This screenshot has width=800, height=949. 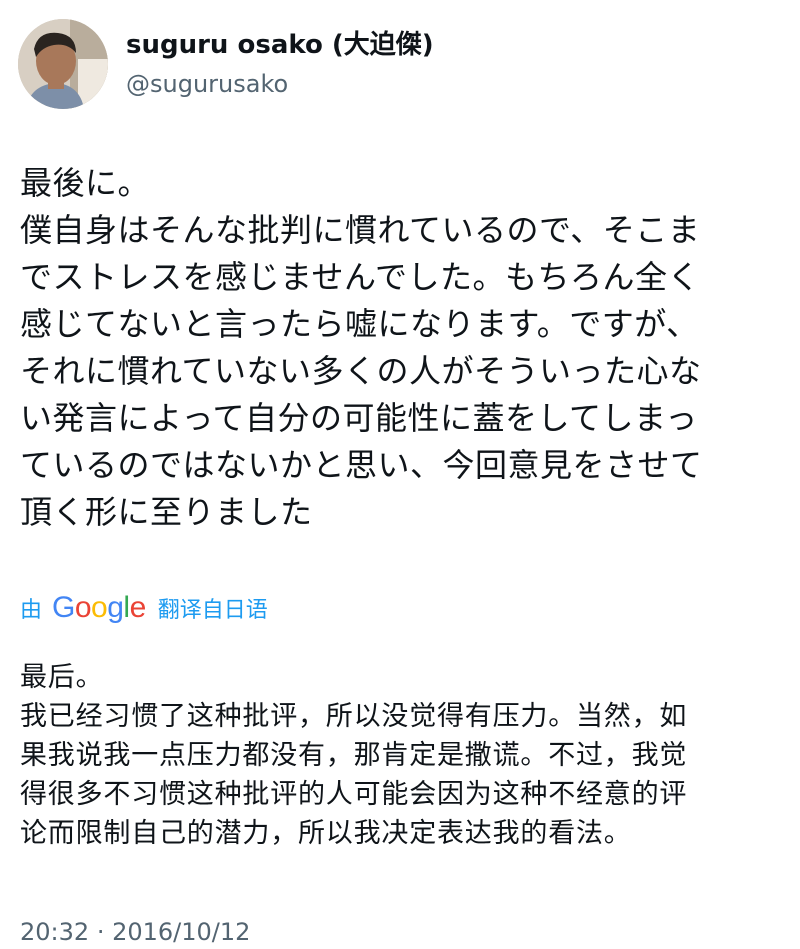 What do you see at coordinates (166, 512) in the screenshot?
I see `tweet-text-original-line: 頂く形に至りました` at bounding box center [166, 512].